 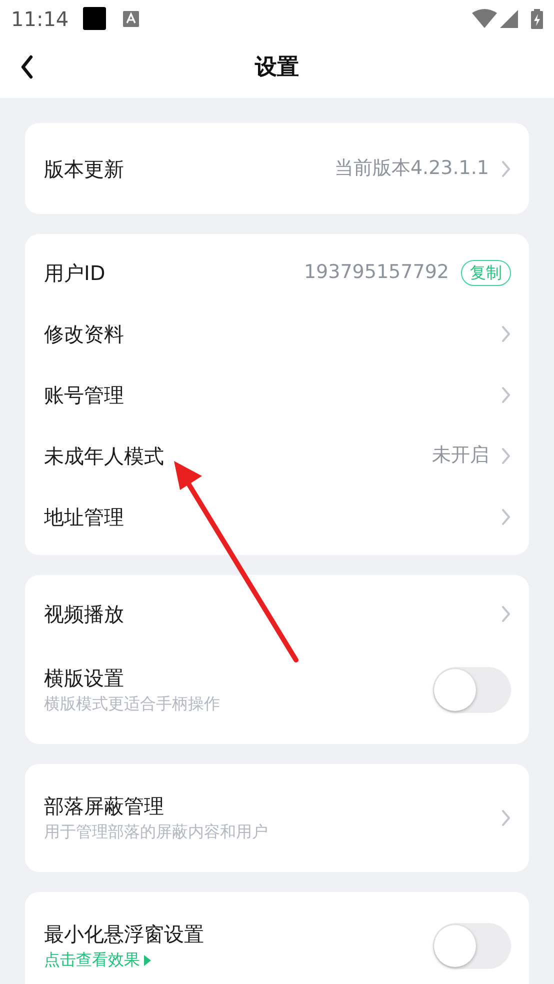 I want to click on row-label: 视频播放, so click(x=84, y=614).